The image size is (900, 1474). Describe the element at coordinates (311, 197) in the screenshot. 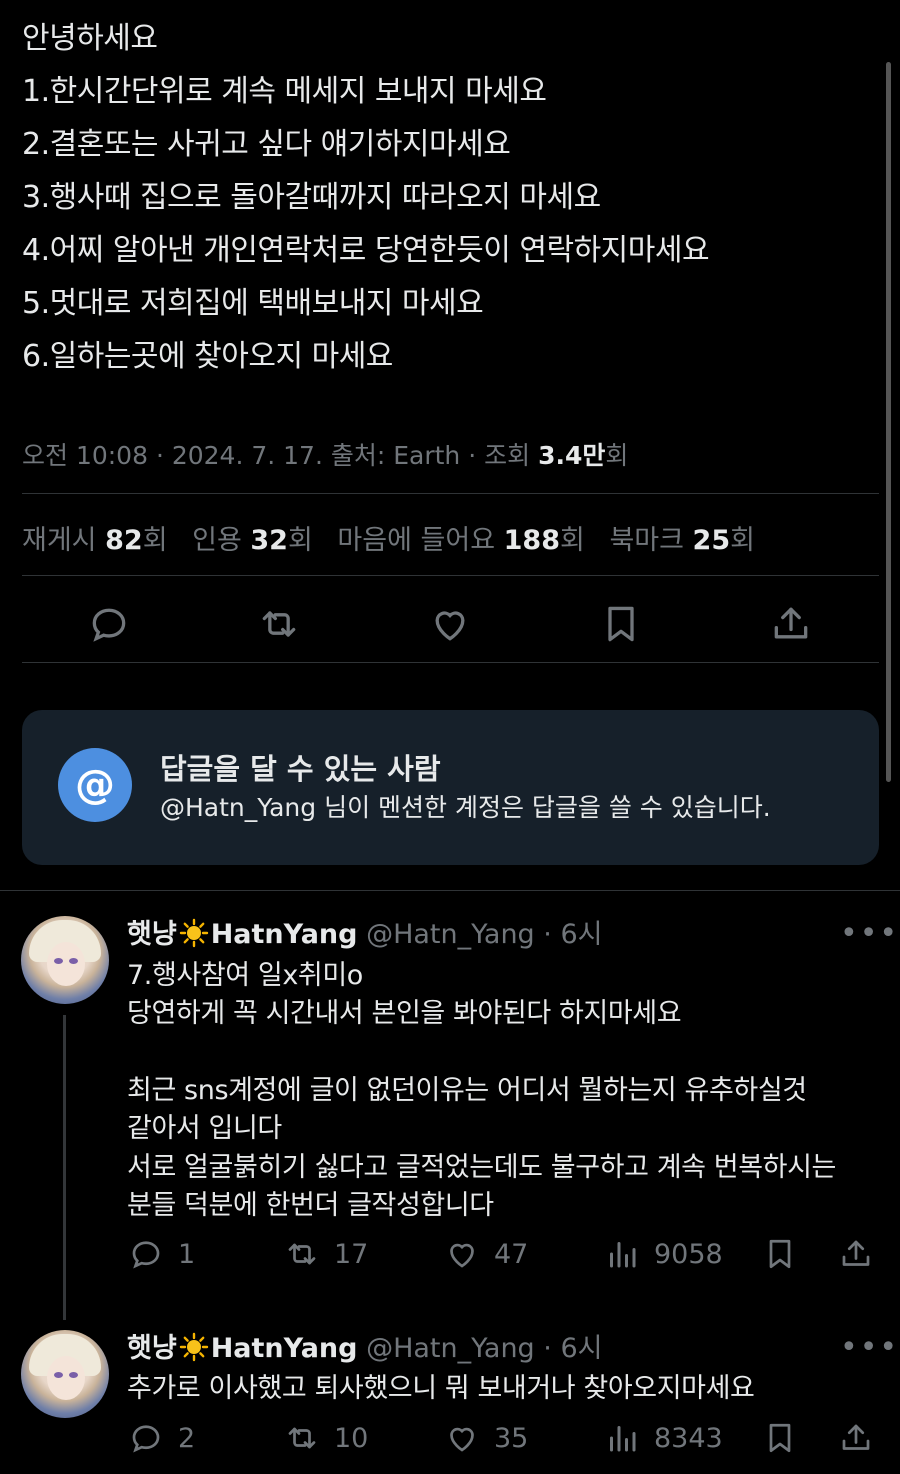

I see `tweet-line: 3.행사때 집으로 돌아갈때까지 따라오지 마세요` at that location.